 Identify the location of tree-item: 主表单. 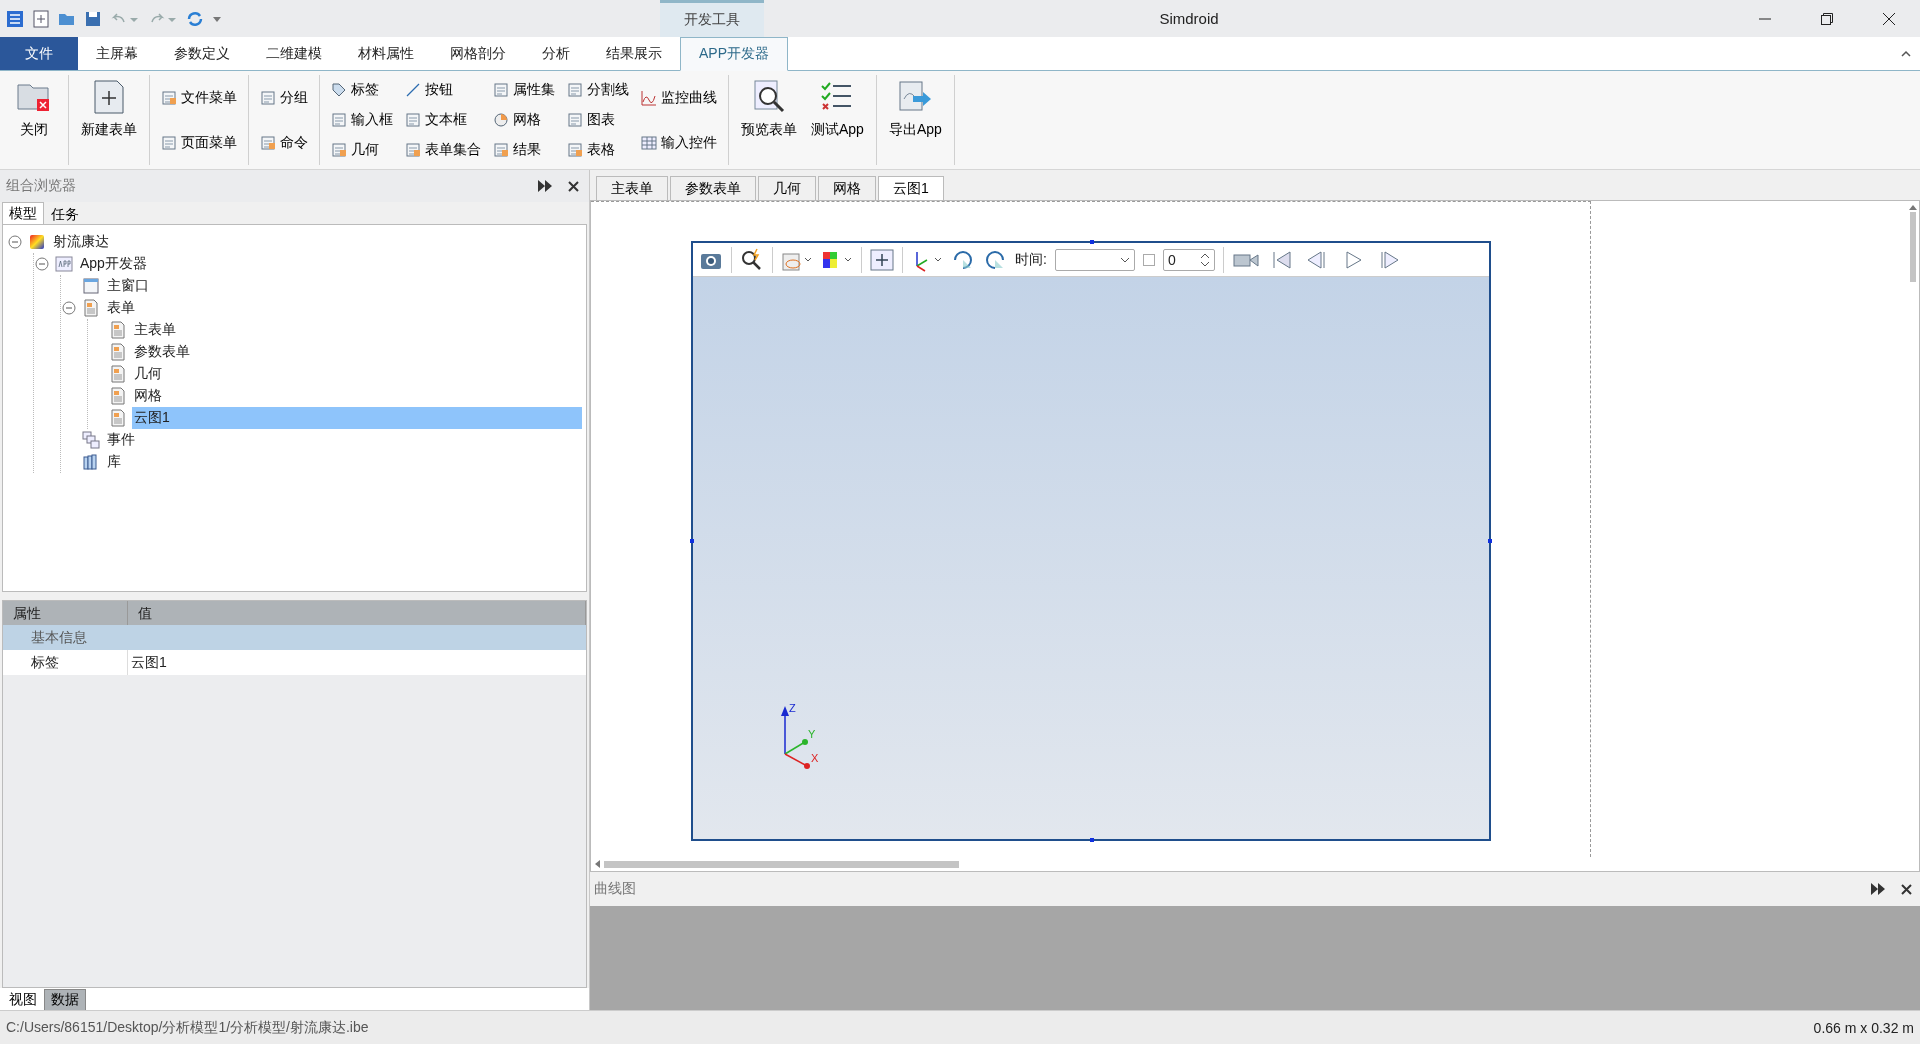
(357, 330).